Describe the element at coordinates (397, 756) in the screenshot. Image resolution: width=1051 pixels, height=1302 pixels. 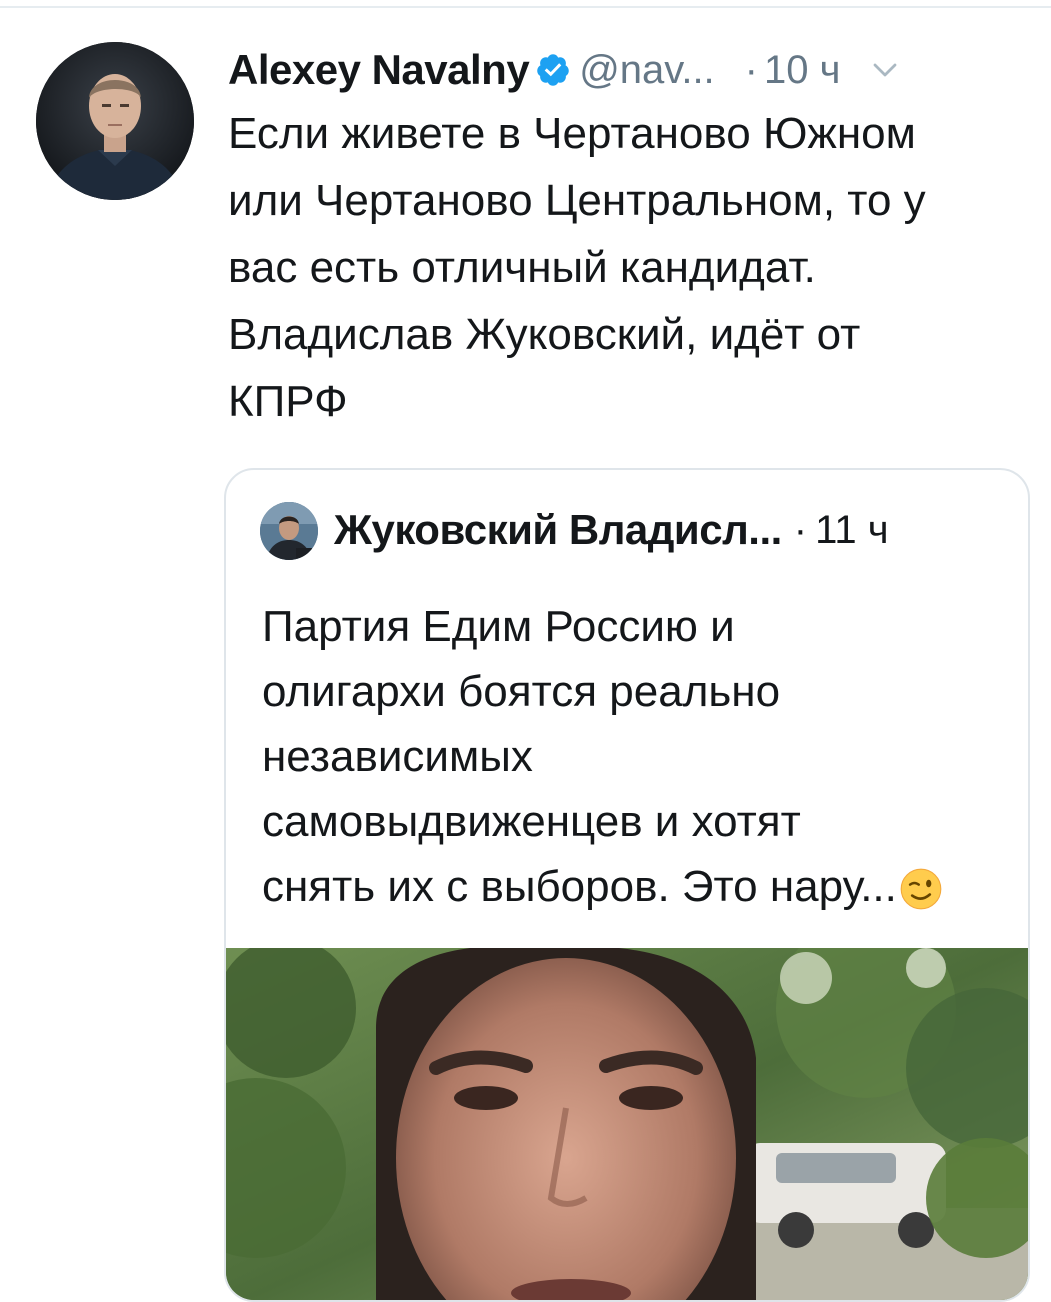
I see `quoted-text-line: независимых` at that location.